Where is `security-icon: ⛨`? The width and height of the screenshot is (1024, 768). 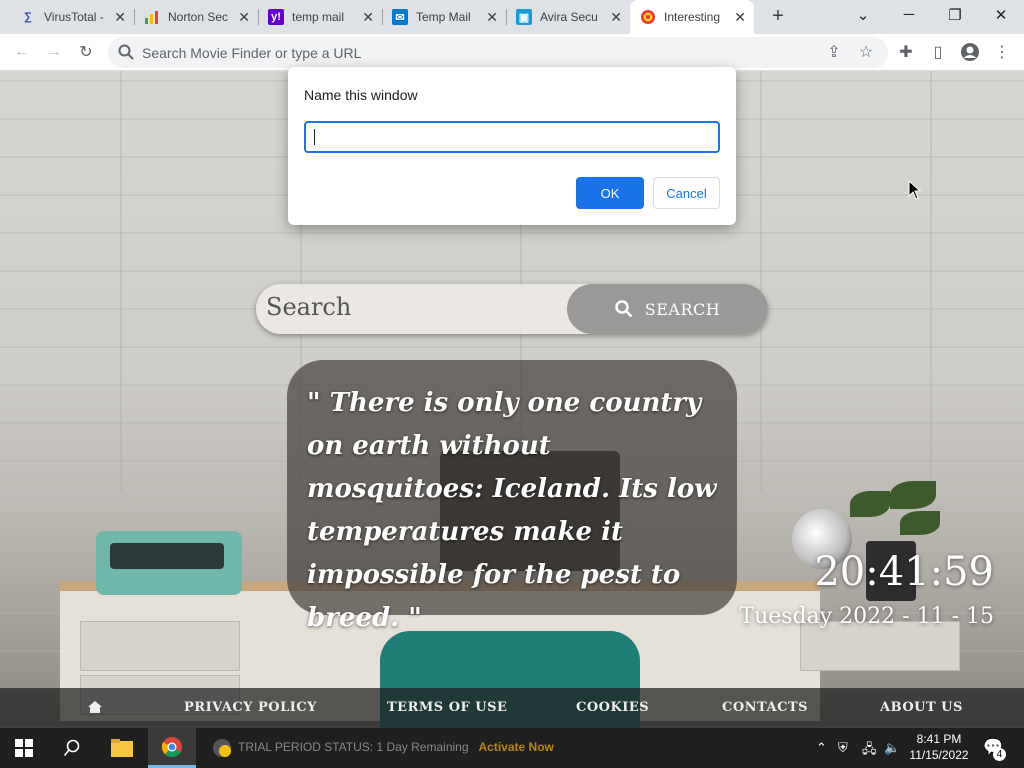 security-icon: ⛨ is located at coordinates (843, 748).